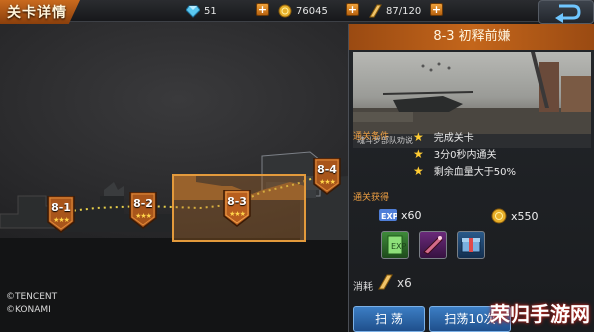  What do you see at coordinates (404, 283) in the screenshot?
I see `cost-amount: x6` at bounding box center [404, 283].